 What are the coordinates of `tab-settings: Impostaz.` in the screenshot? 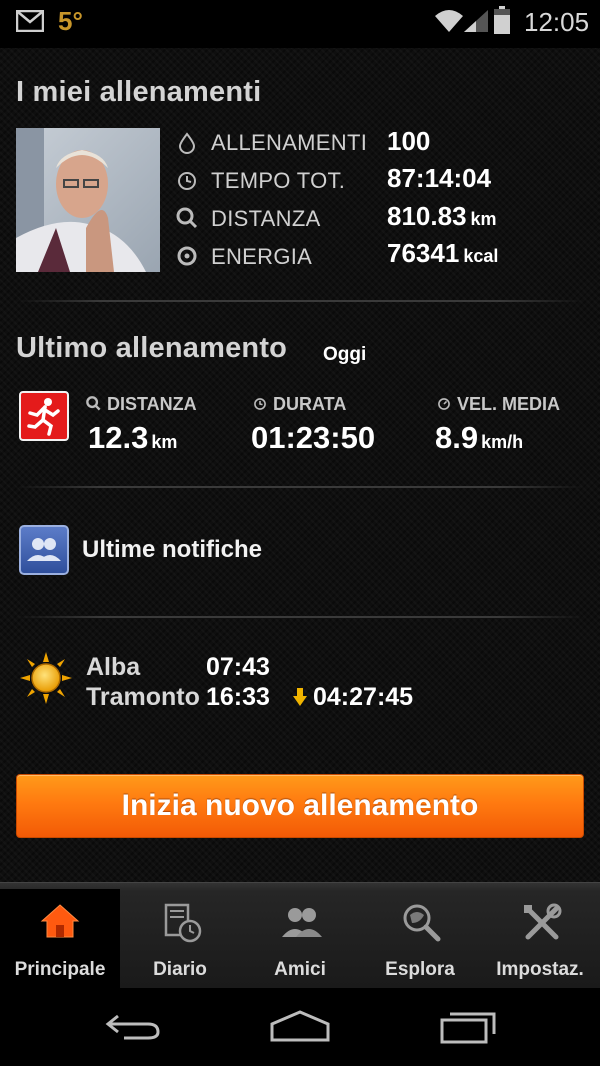 It's located at (540, 939).